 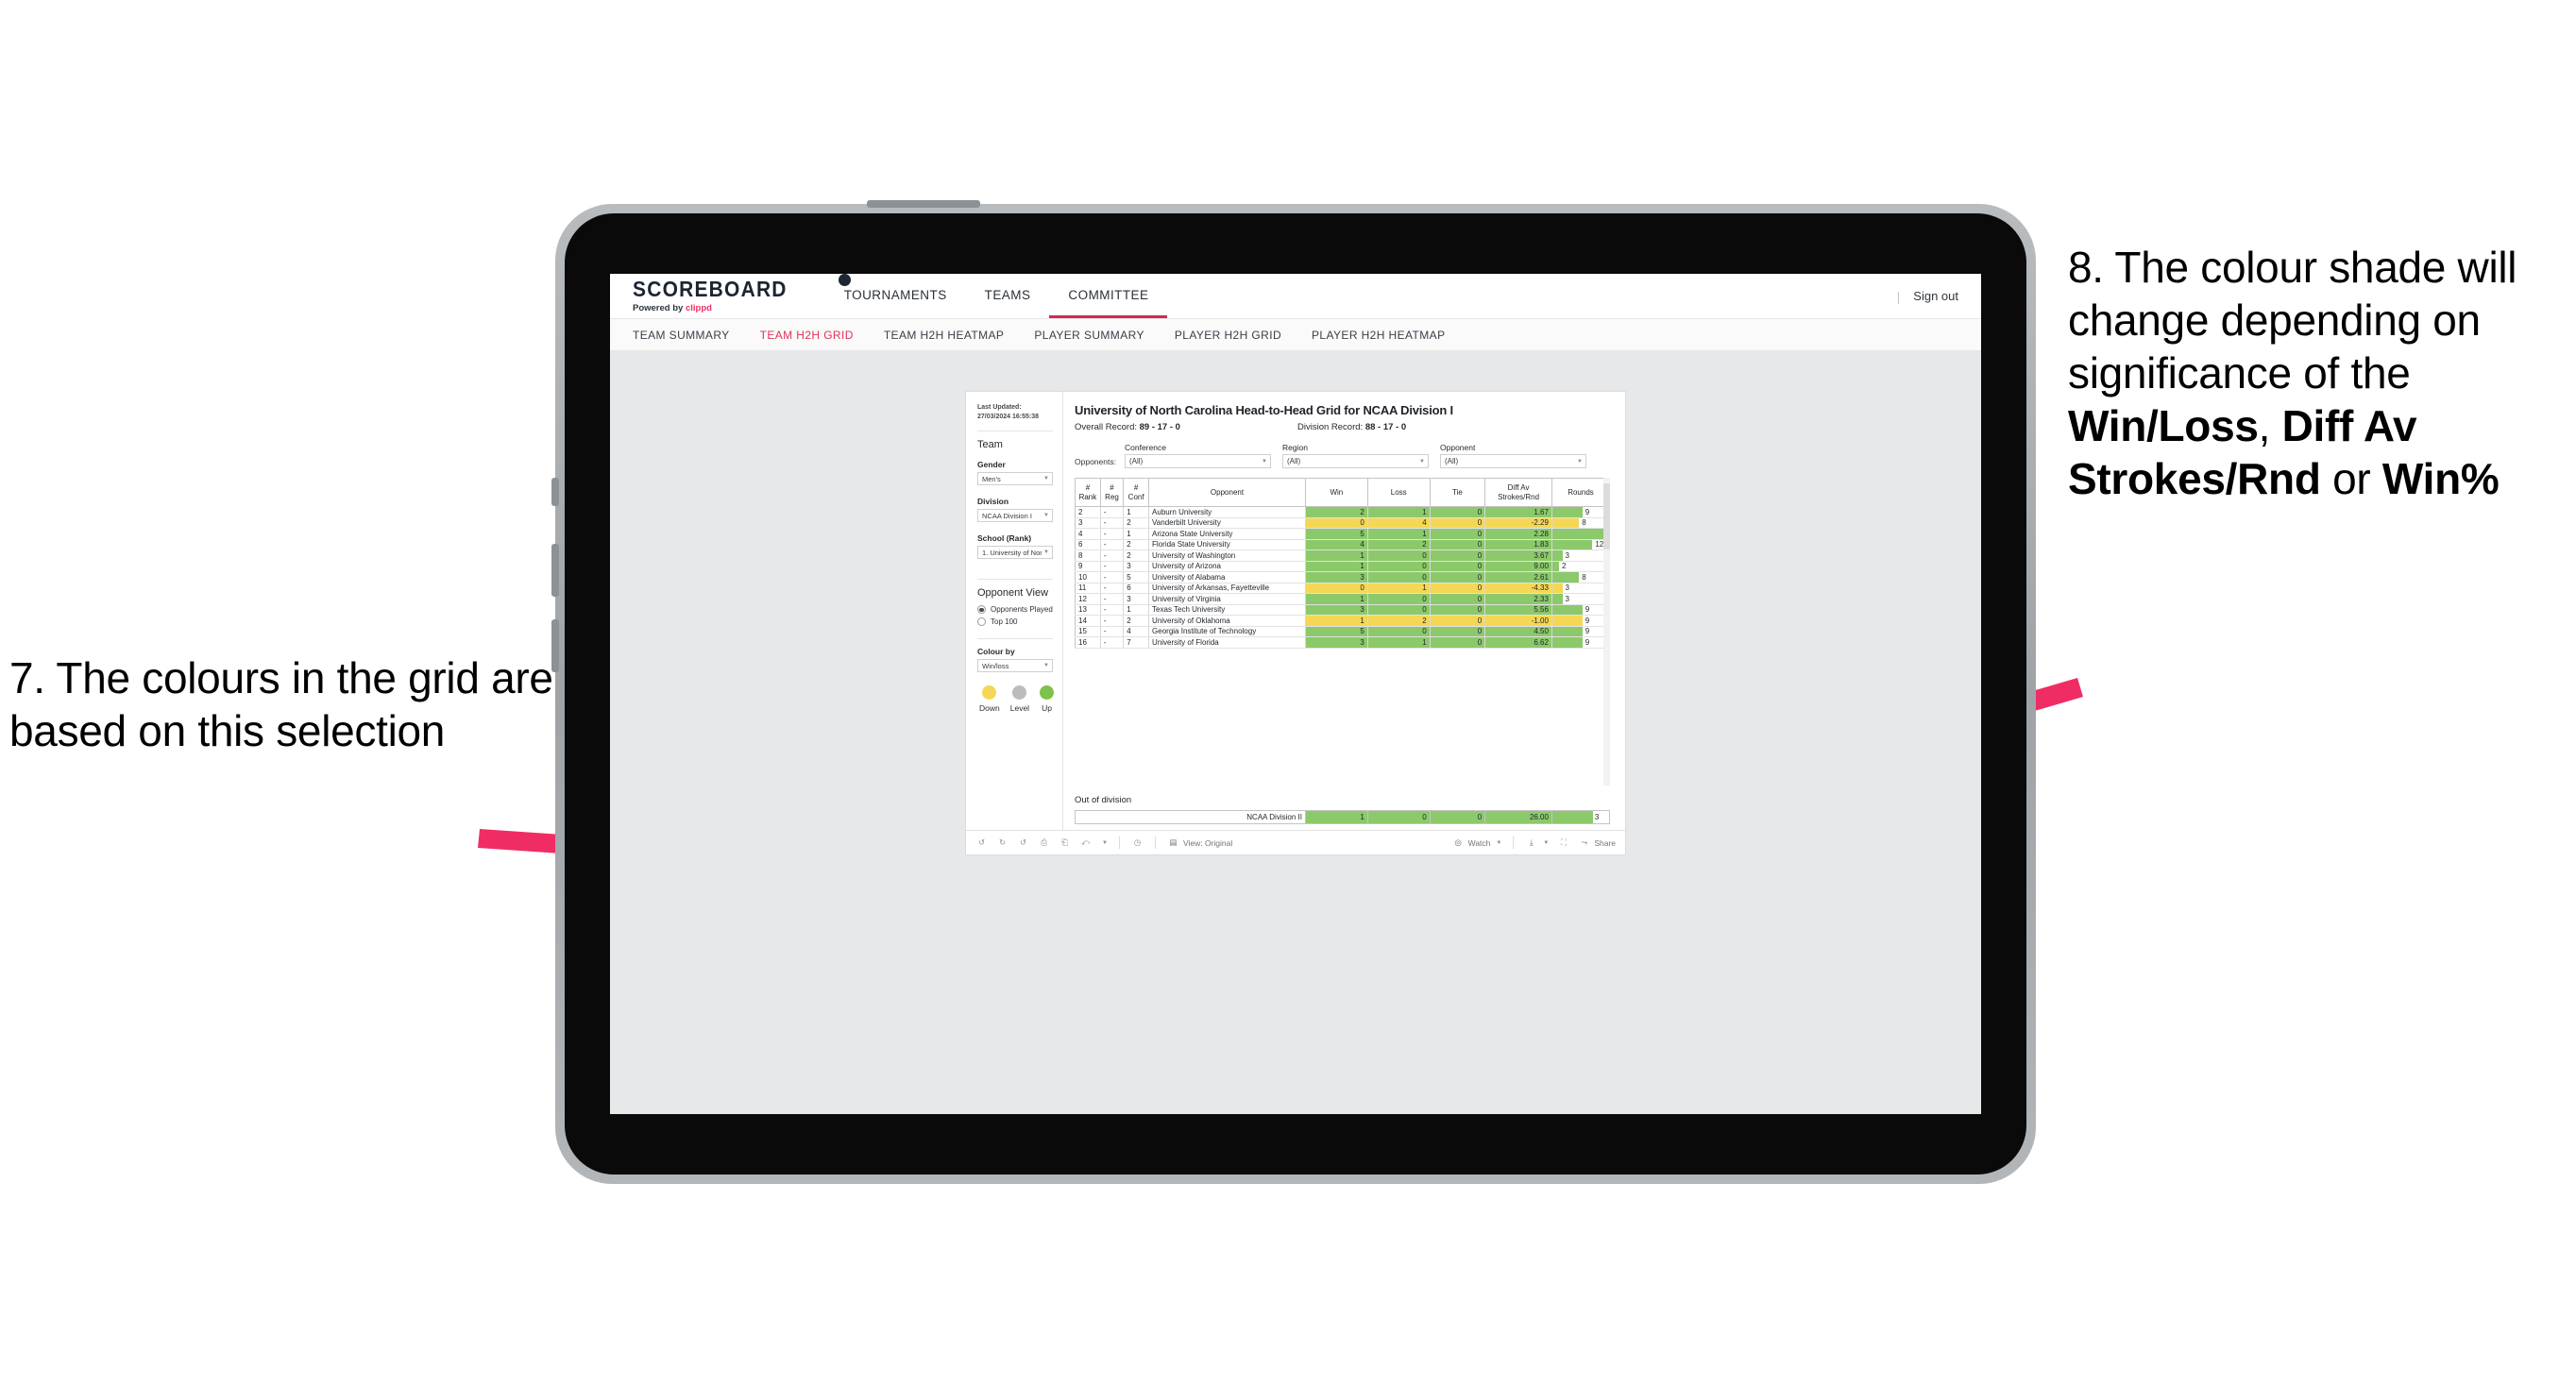 What do you see at coordinates (1342, 512) in the screenshot?
I see `table-row: 2-1 Auburn University 2 1 0 1.67 9` at bounding box center [1342, 512].